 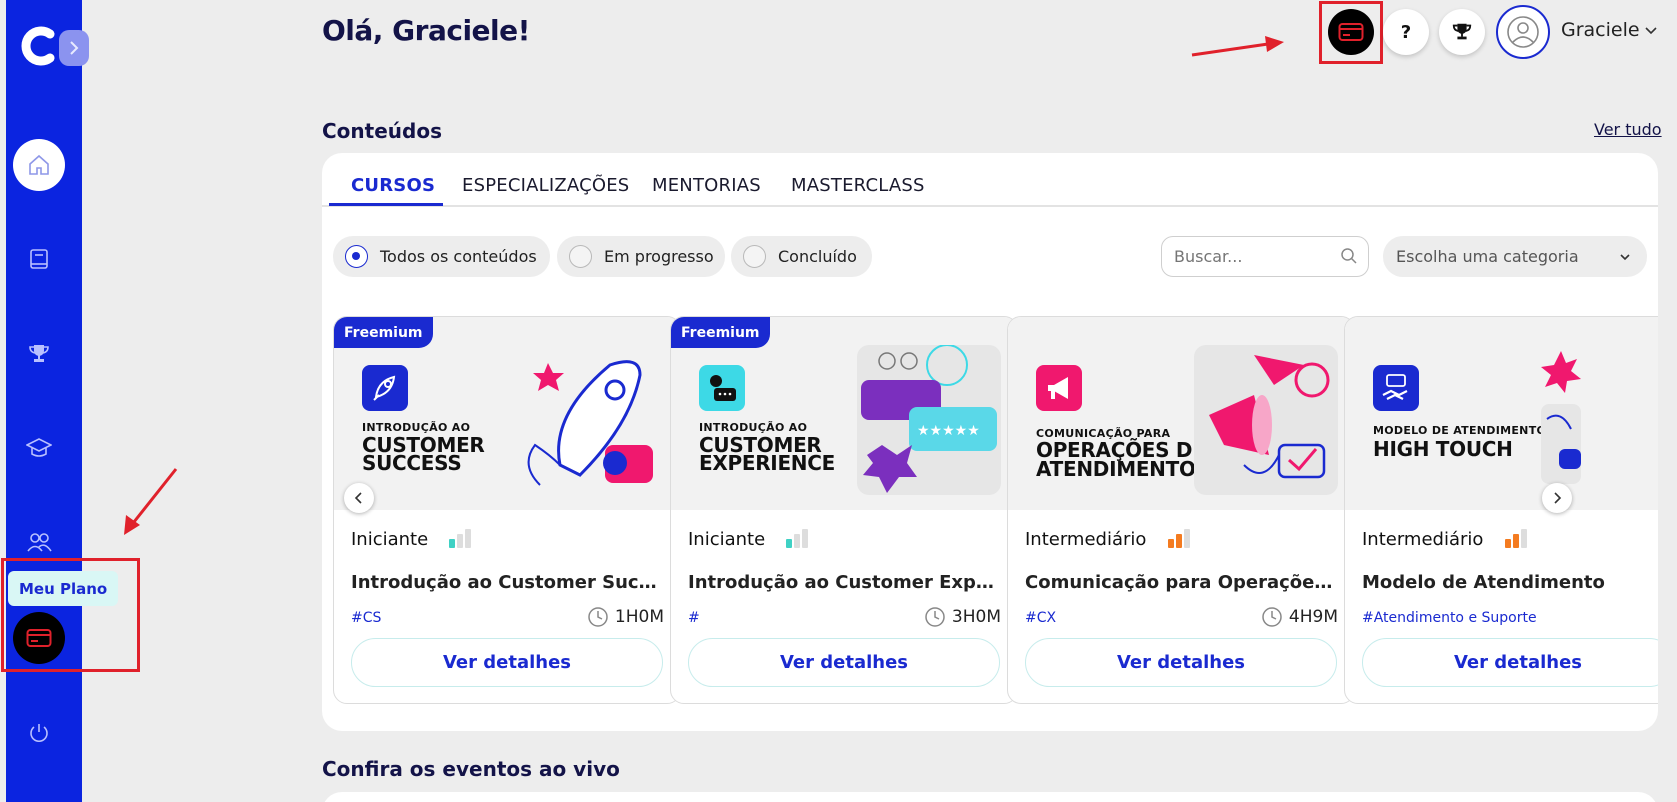 What do you see at coordinates (1059, 388) in the screenshot?
I see `megaphone-icon` at bounding box center [1059, 388].